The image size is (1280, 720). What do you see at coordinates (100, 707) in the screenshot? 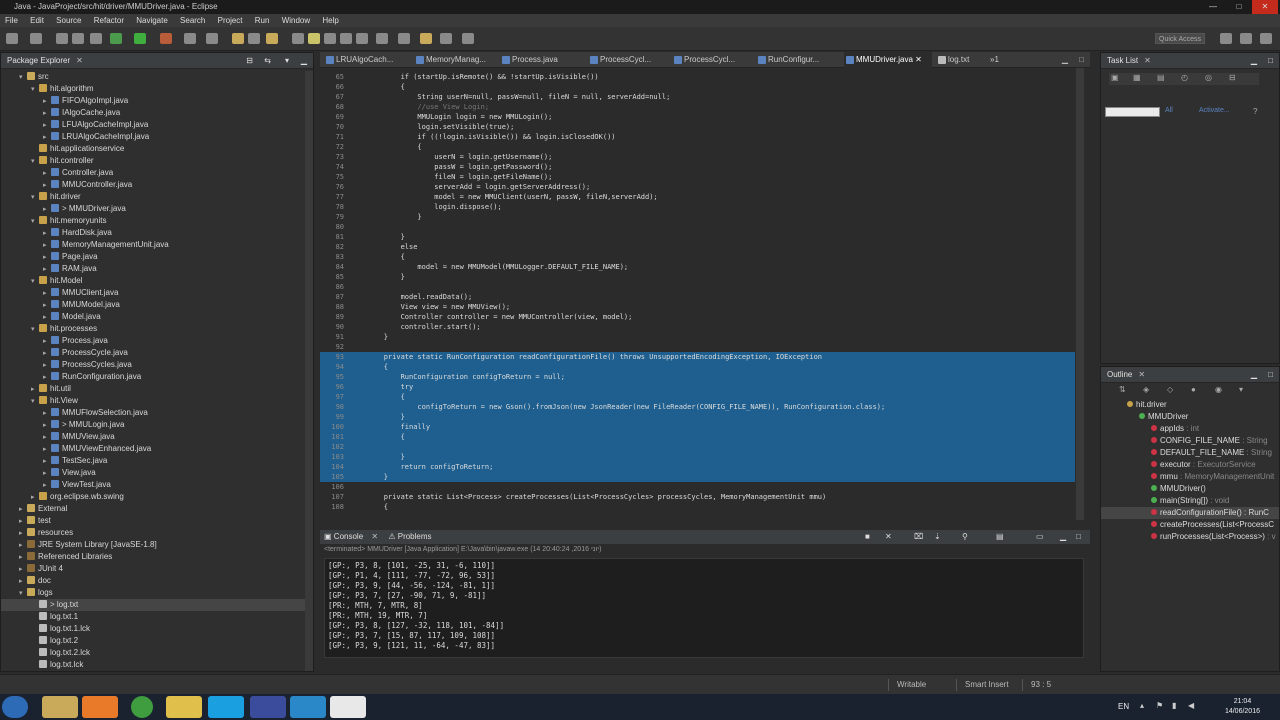
I see `media-player-taskbar-icon` at bounding box center [100, 707].